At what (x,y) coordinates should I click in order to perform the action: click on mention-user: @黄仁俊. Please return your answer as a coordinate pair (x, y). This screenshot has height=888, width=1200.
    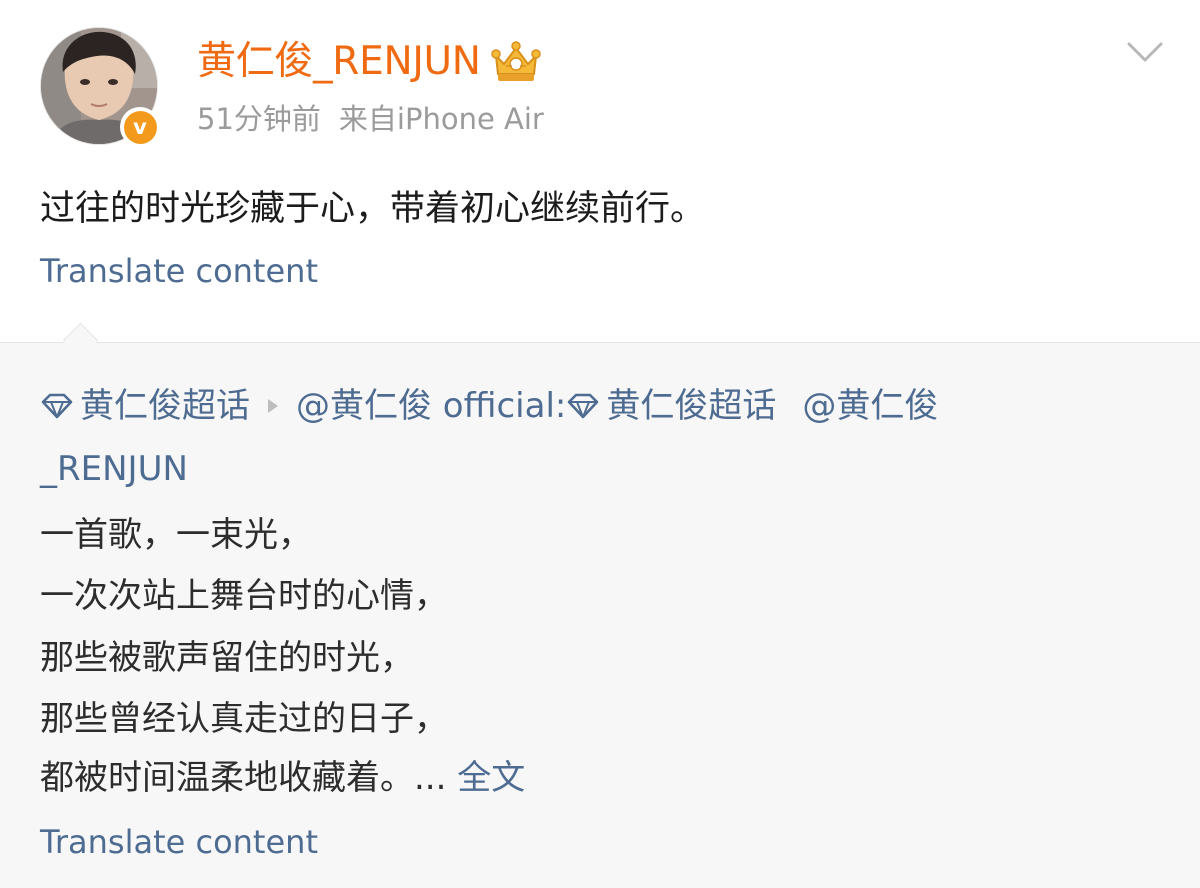
    Looking at the image, I should click on (870, 406).